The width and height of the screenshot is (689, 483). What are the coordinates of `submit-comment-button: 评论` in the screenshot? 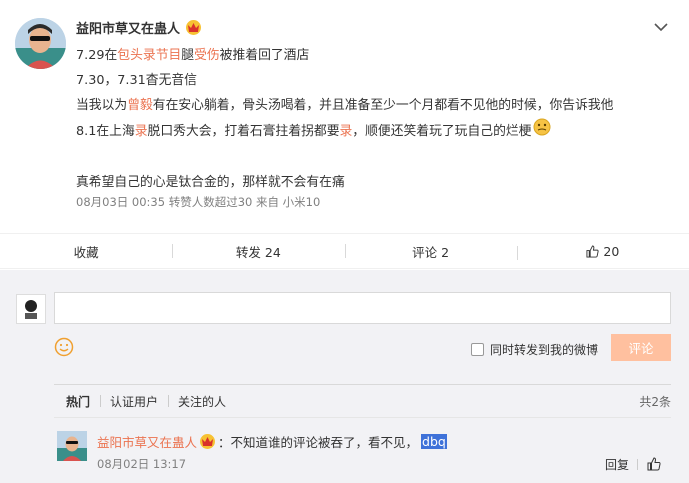 It's located at (641, 347).